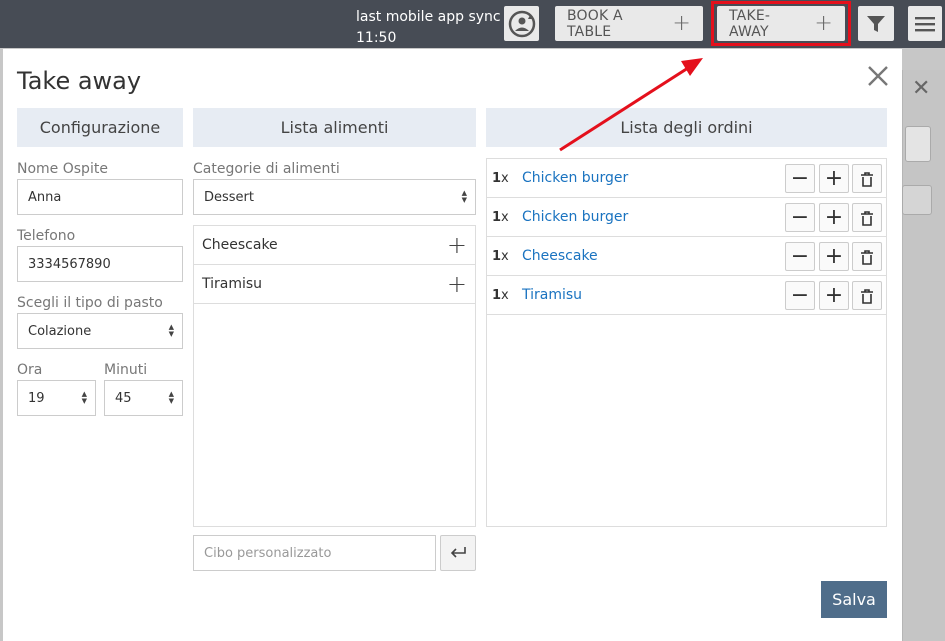 Image resolution: width=945 pixels, height=641 pixels. I want to click on modal-title: Take away, so click(79, 81).